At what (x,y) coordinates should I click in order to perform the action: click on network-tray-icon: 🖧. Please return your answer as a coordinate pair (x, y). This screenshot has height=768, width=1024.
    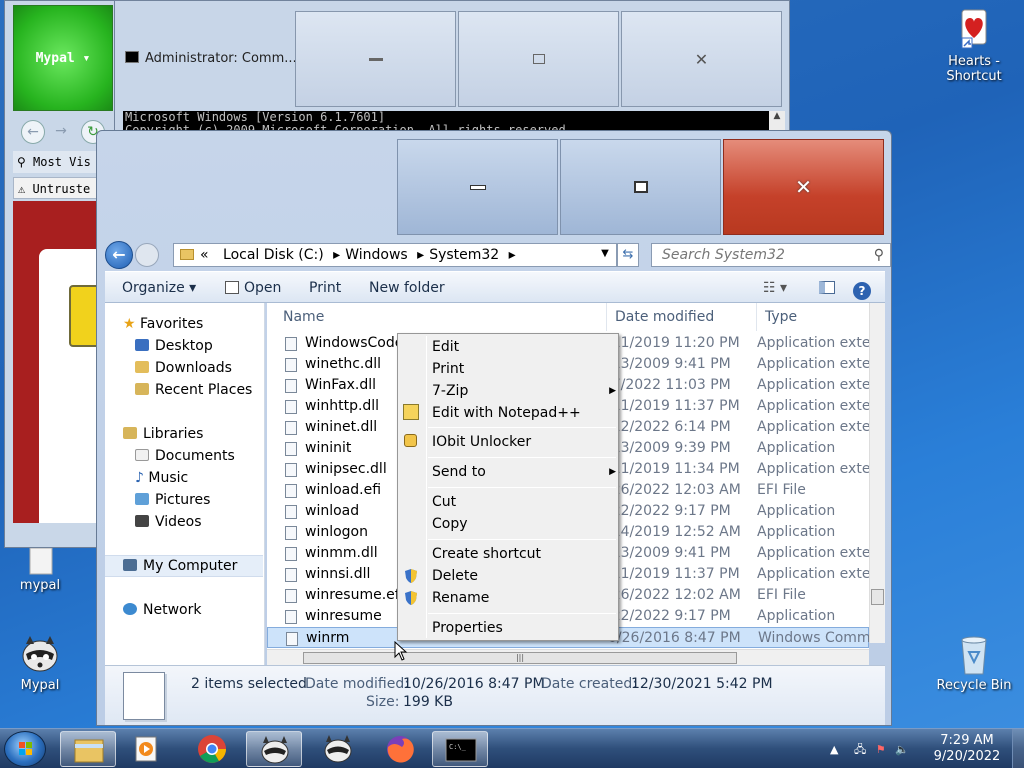
    Looking at the image, I should click on (860, 749).